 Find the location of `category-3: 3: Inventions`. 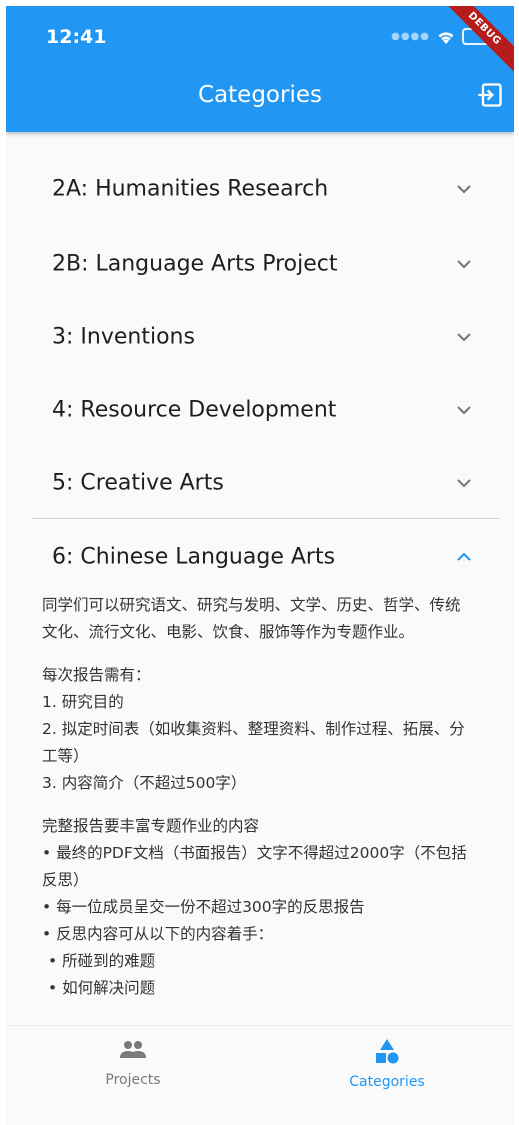

category-3: 3: Inventions is located at coordinates (260, 335).